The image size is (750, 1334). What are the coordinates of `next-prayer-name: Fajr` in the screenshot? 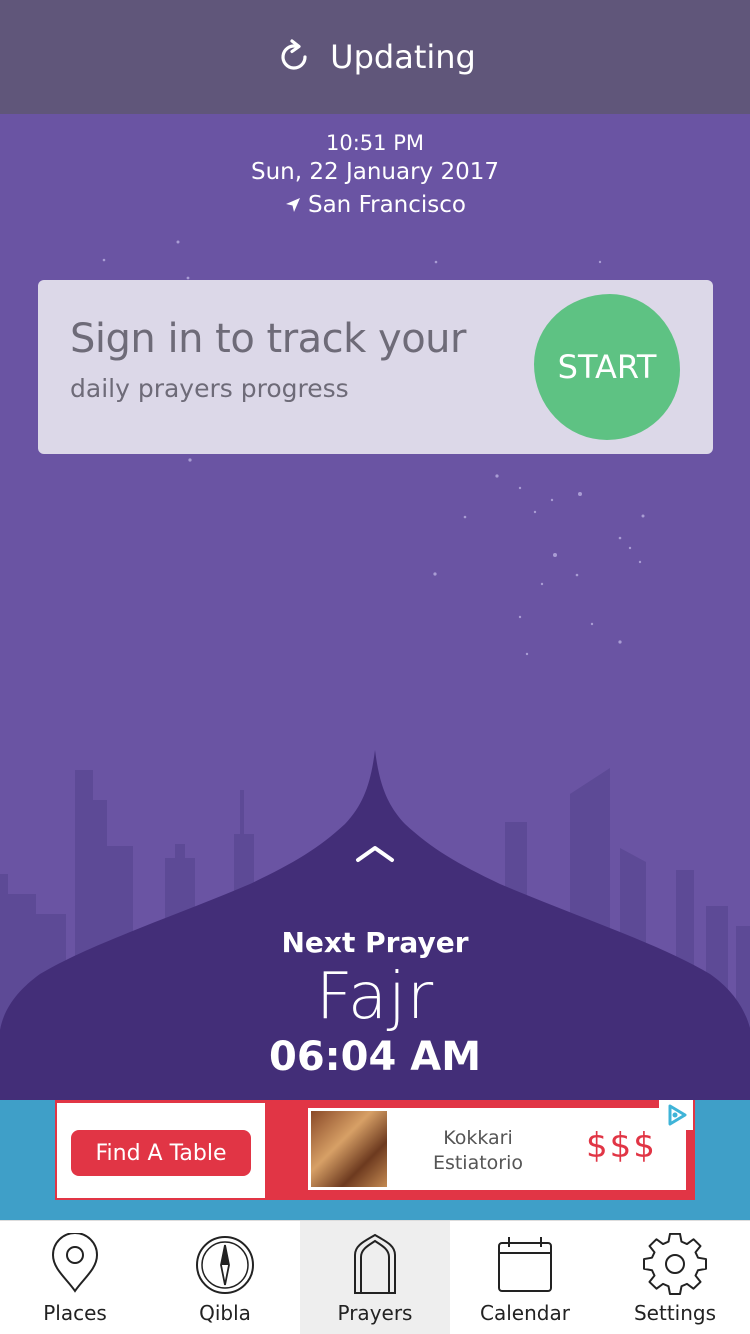 It's located at (375, 997).